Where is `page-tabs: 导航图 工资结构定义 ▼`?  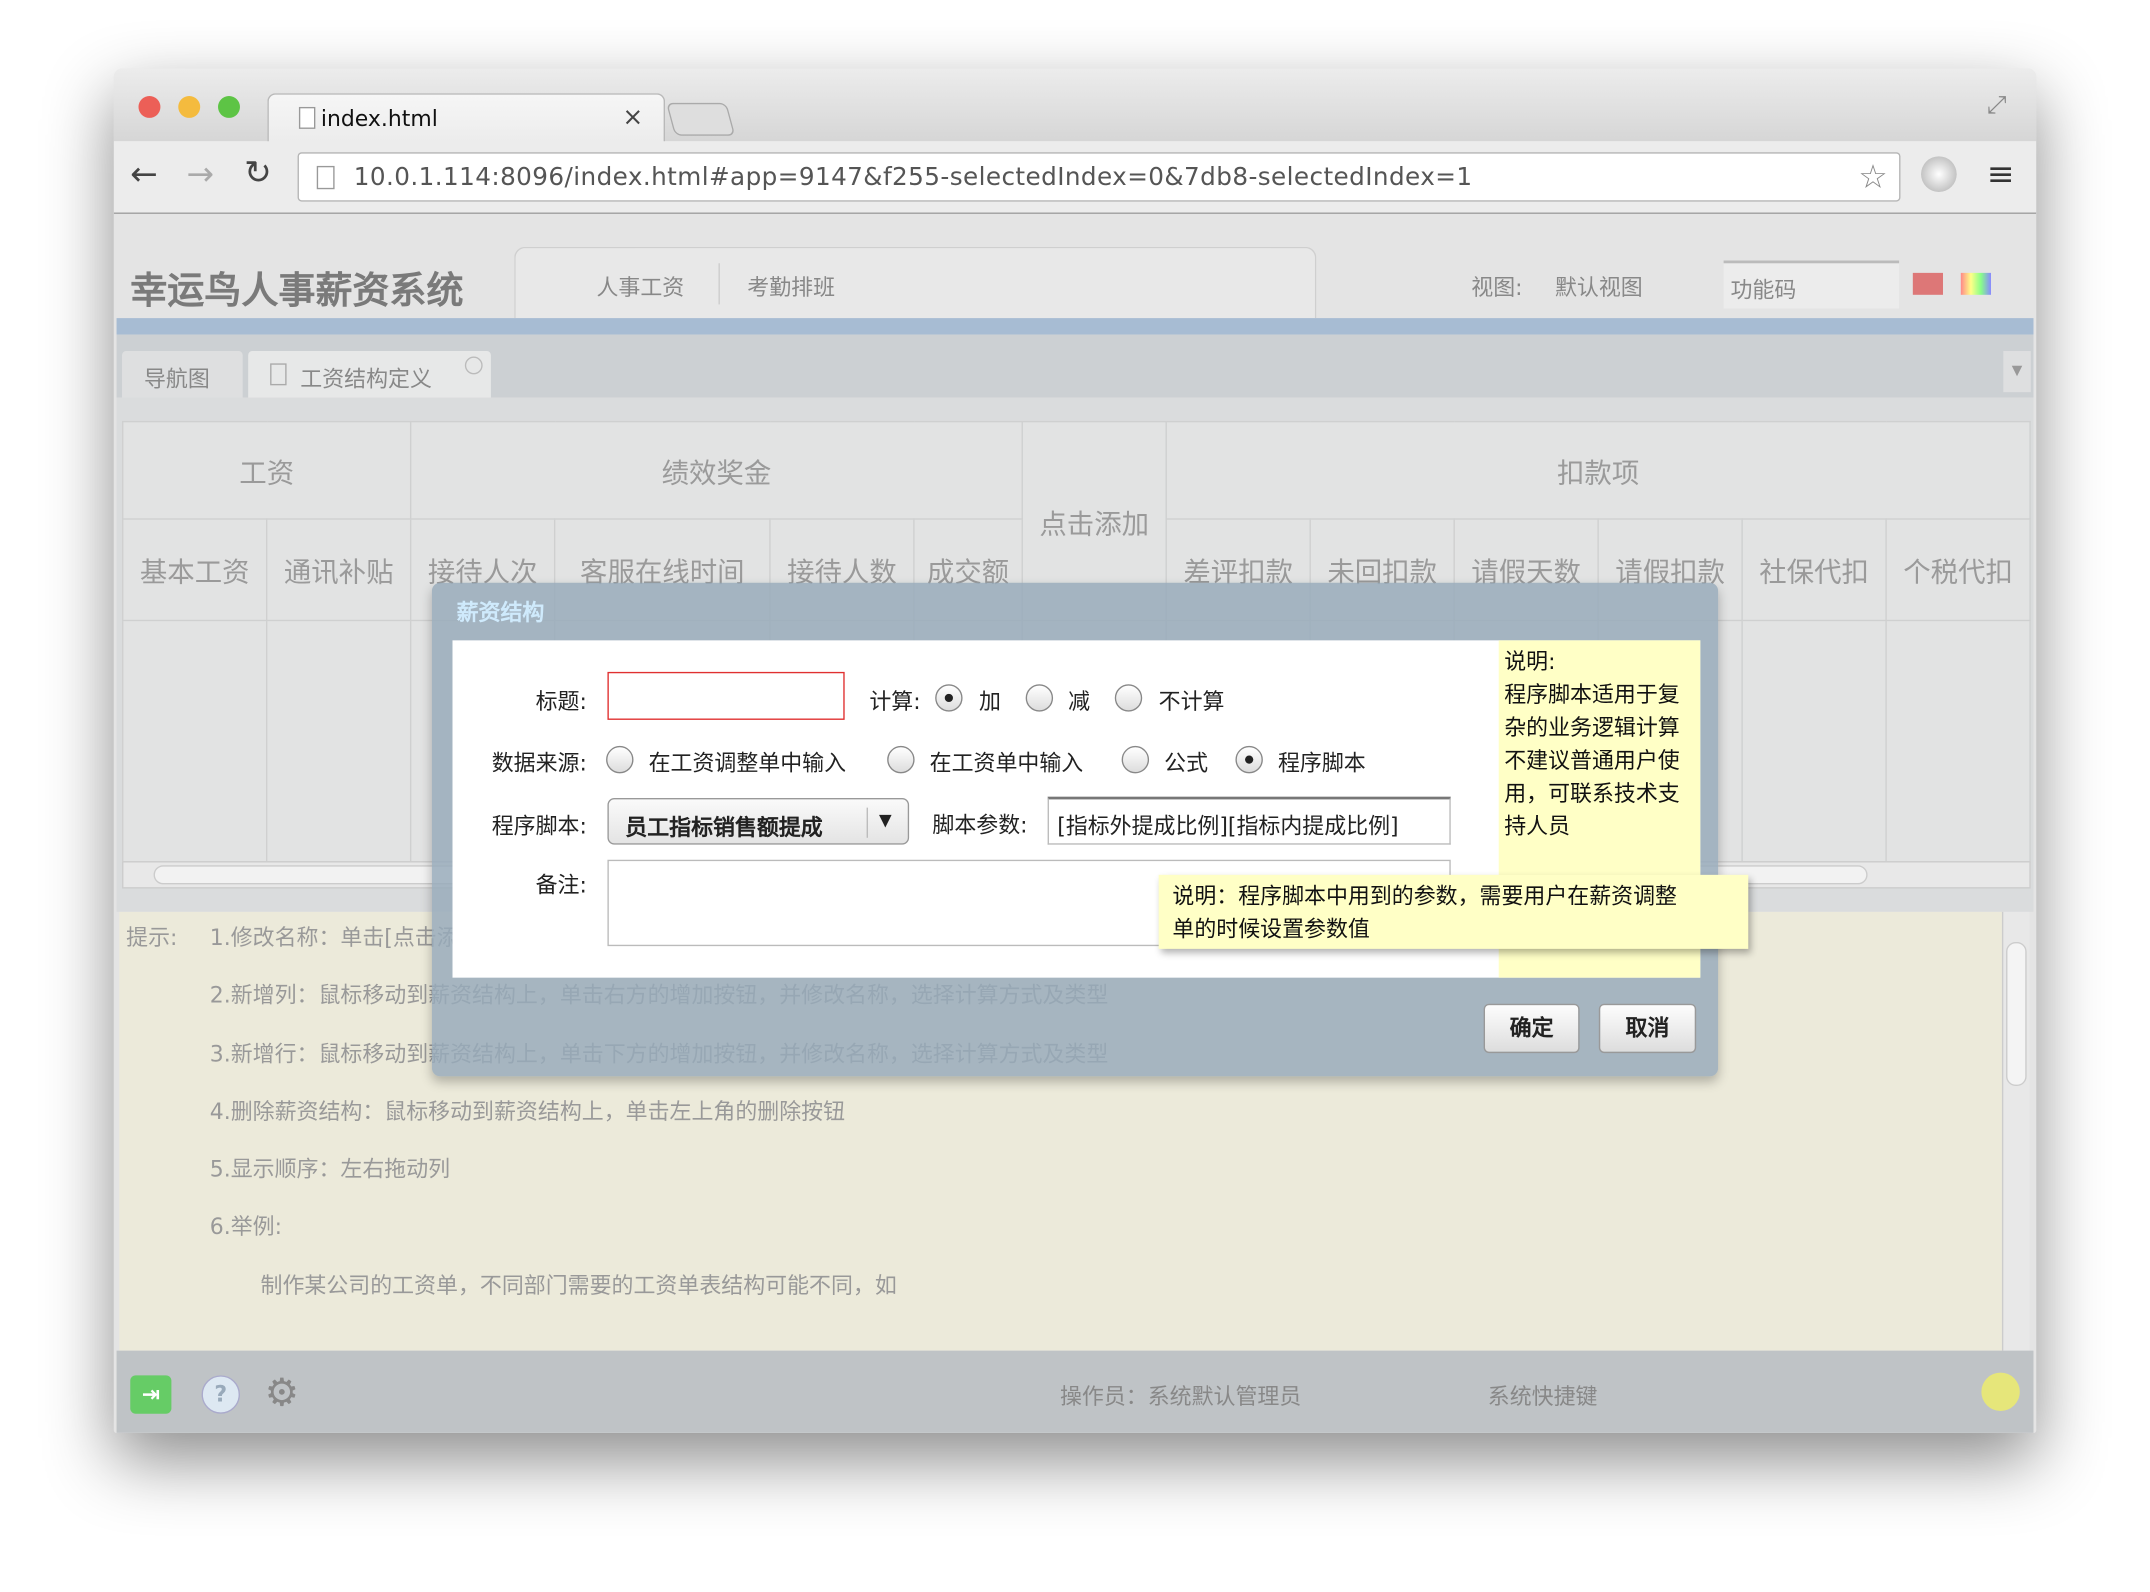 page-tabs: 导航图 工资结构定义 ▼ is located at coordinates (1075, 366).